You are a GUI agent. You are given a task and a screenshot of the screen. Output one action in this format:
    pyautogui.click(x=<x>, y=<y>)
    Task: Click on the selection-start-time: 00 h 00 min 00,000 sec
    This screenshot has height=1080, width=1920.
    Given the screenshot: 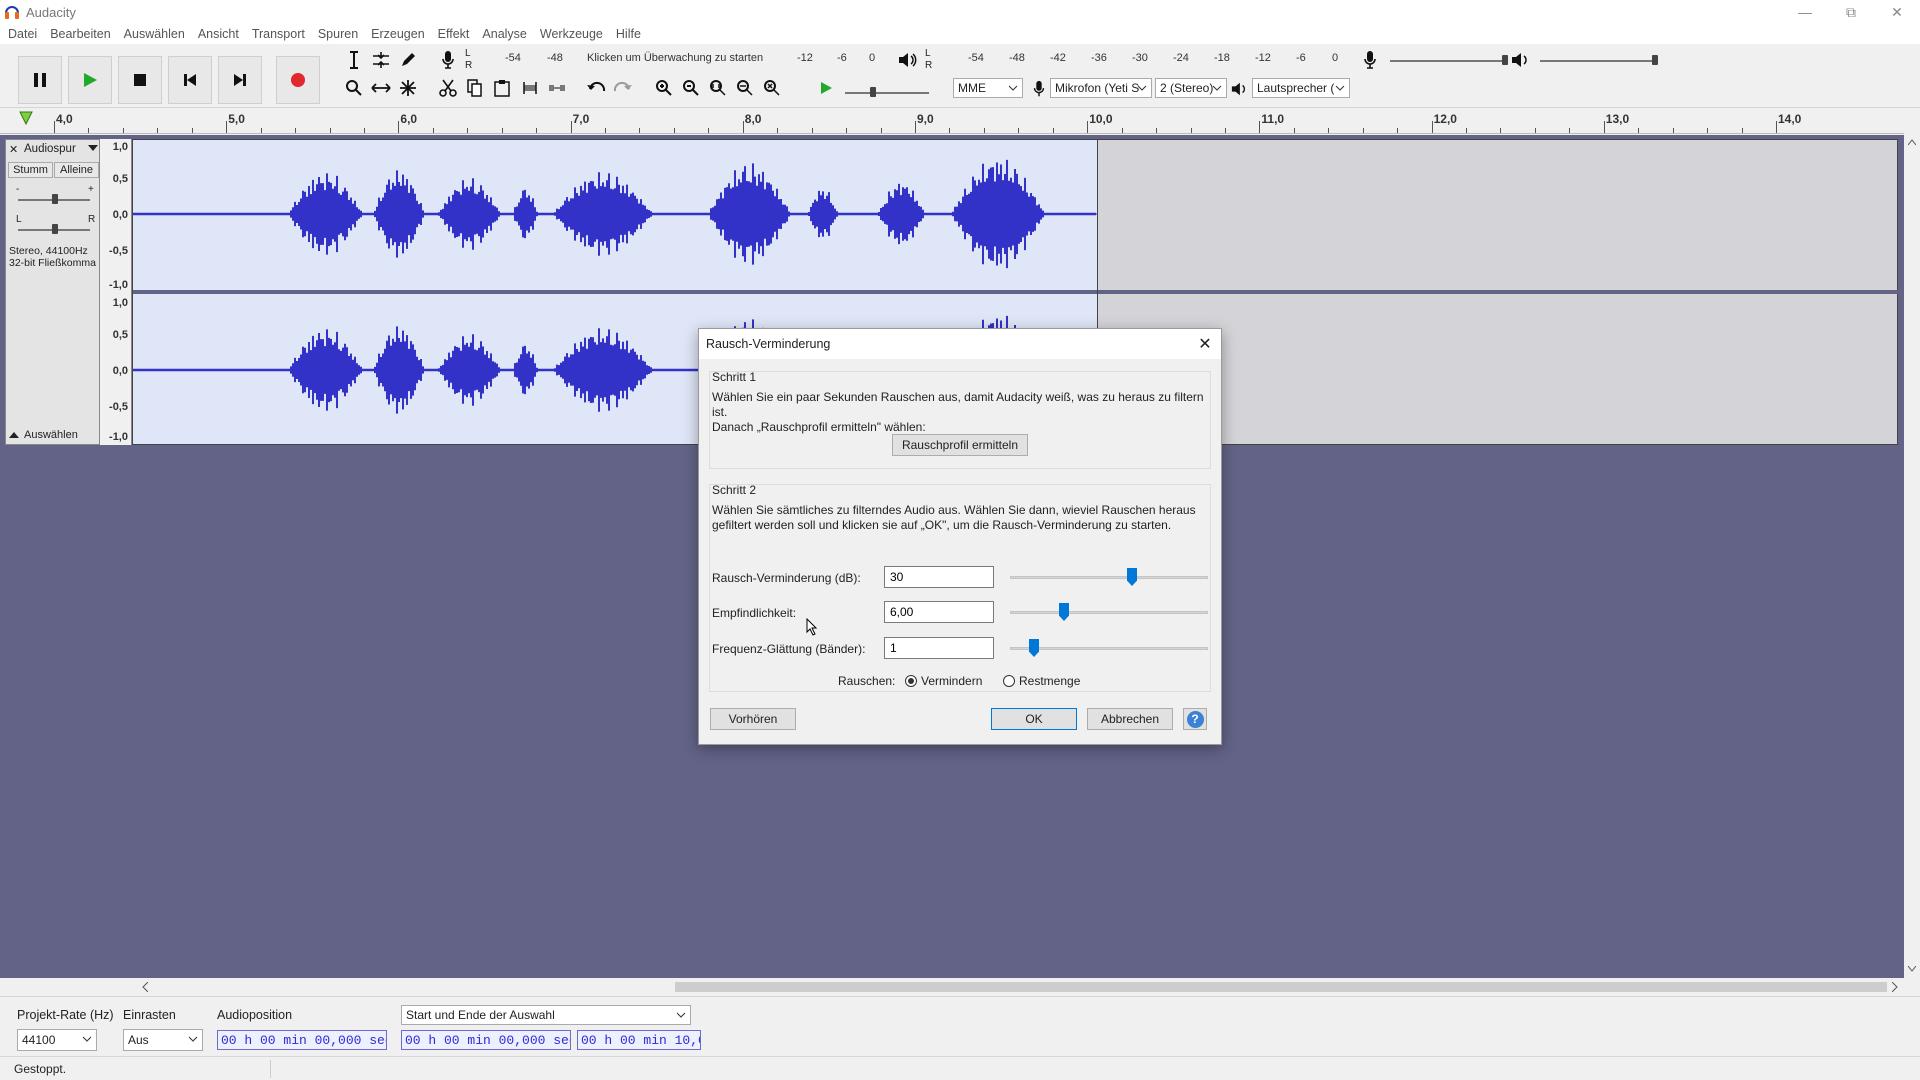 What is the action you would take?
    pyautogui.click(x=486, y=1040)
    